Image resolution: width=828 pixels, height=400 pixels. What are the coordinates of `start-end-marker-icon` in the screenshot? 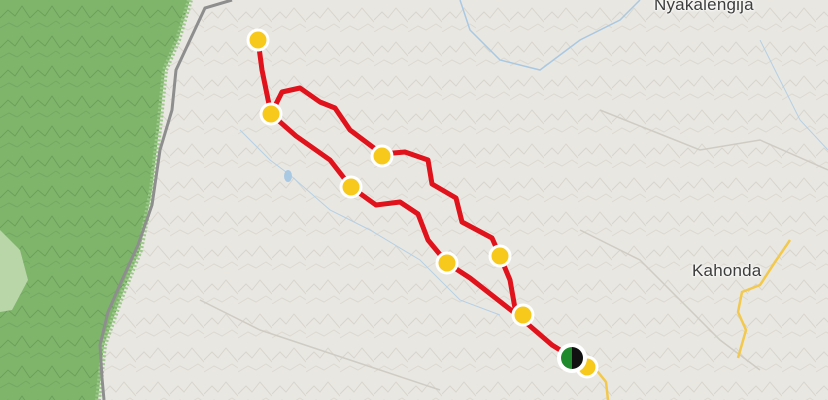 It's located at (572, 358).